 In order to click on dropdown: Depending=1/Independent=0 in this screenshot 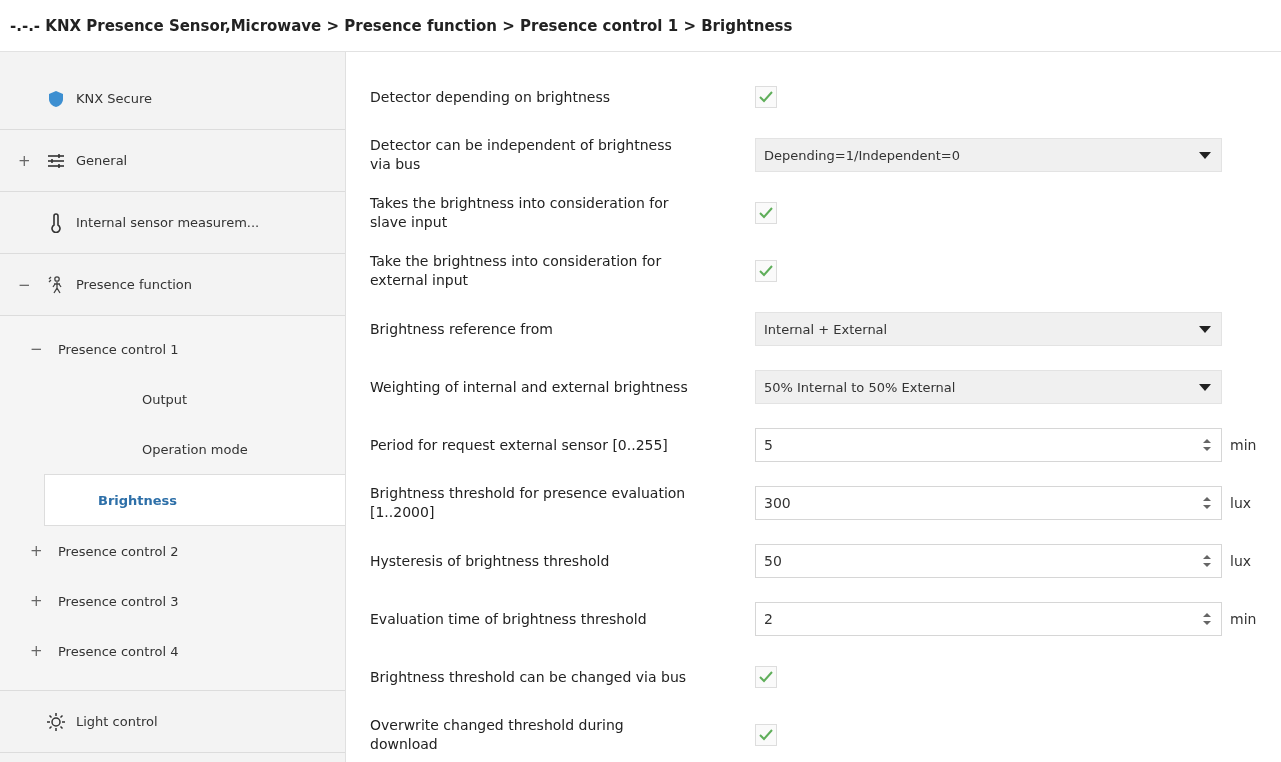, I will do `click(988, 155)`.